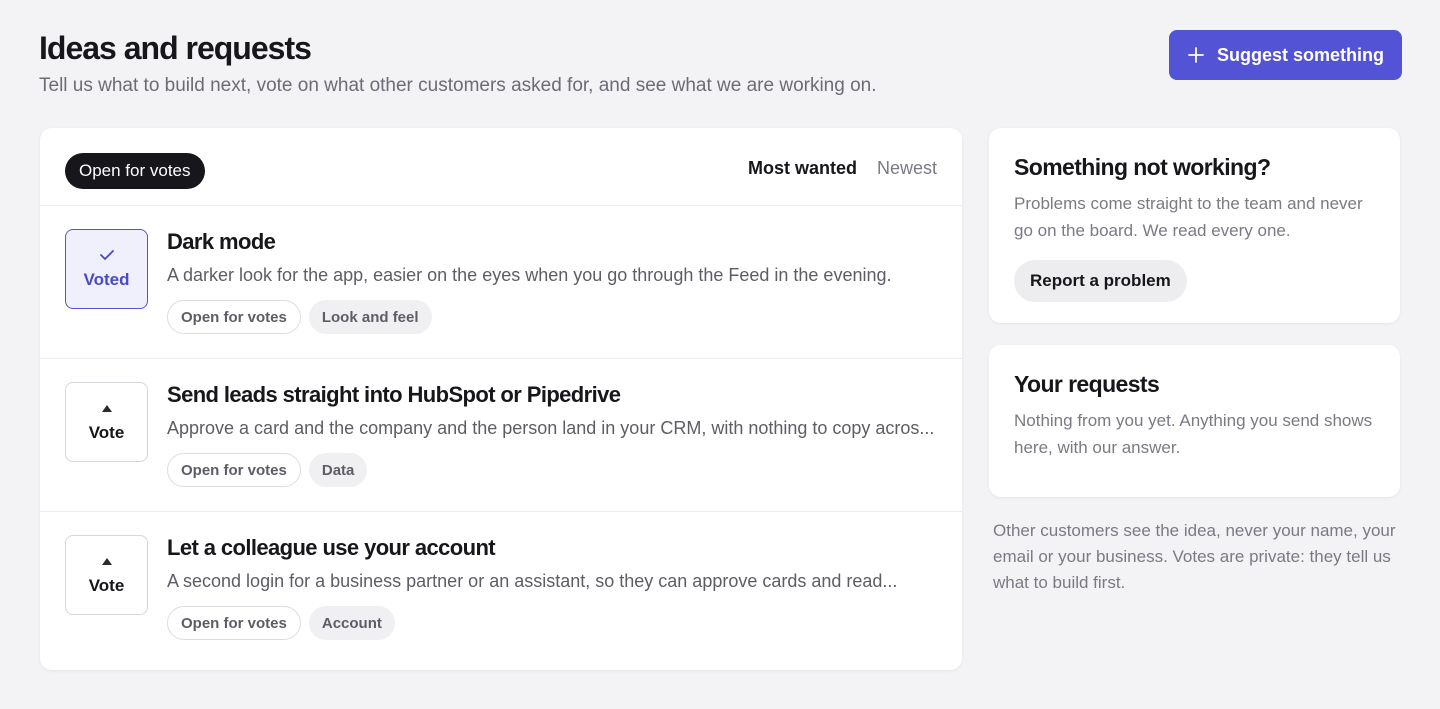 The height and width of the screenshot is (709, 1440). I want to click on page-title: Ideas and requests, so click(175, 48).